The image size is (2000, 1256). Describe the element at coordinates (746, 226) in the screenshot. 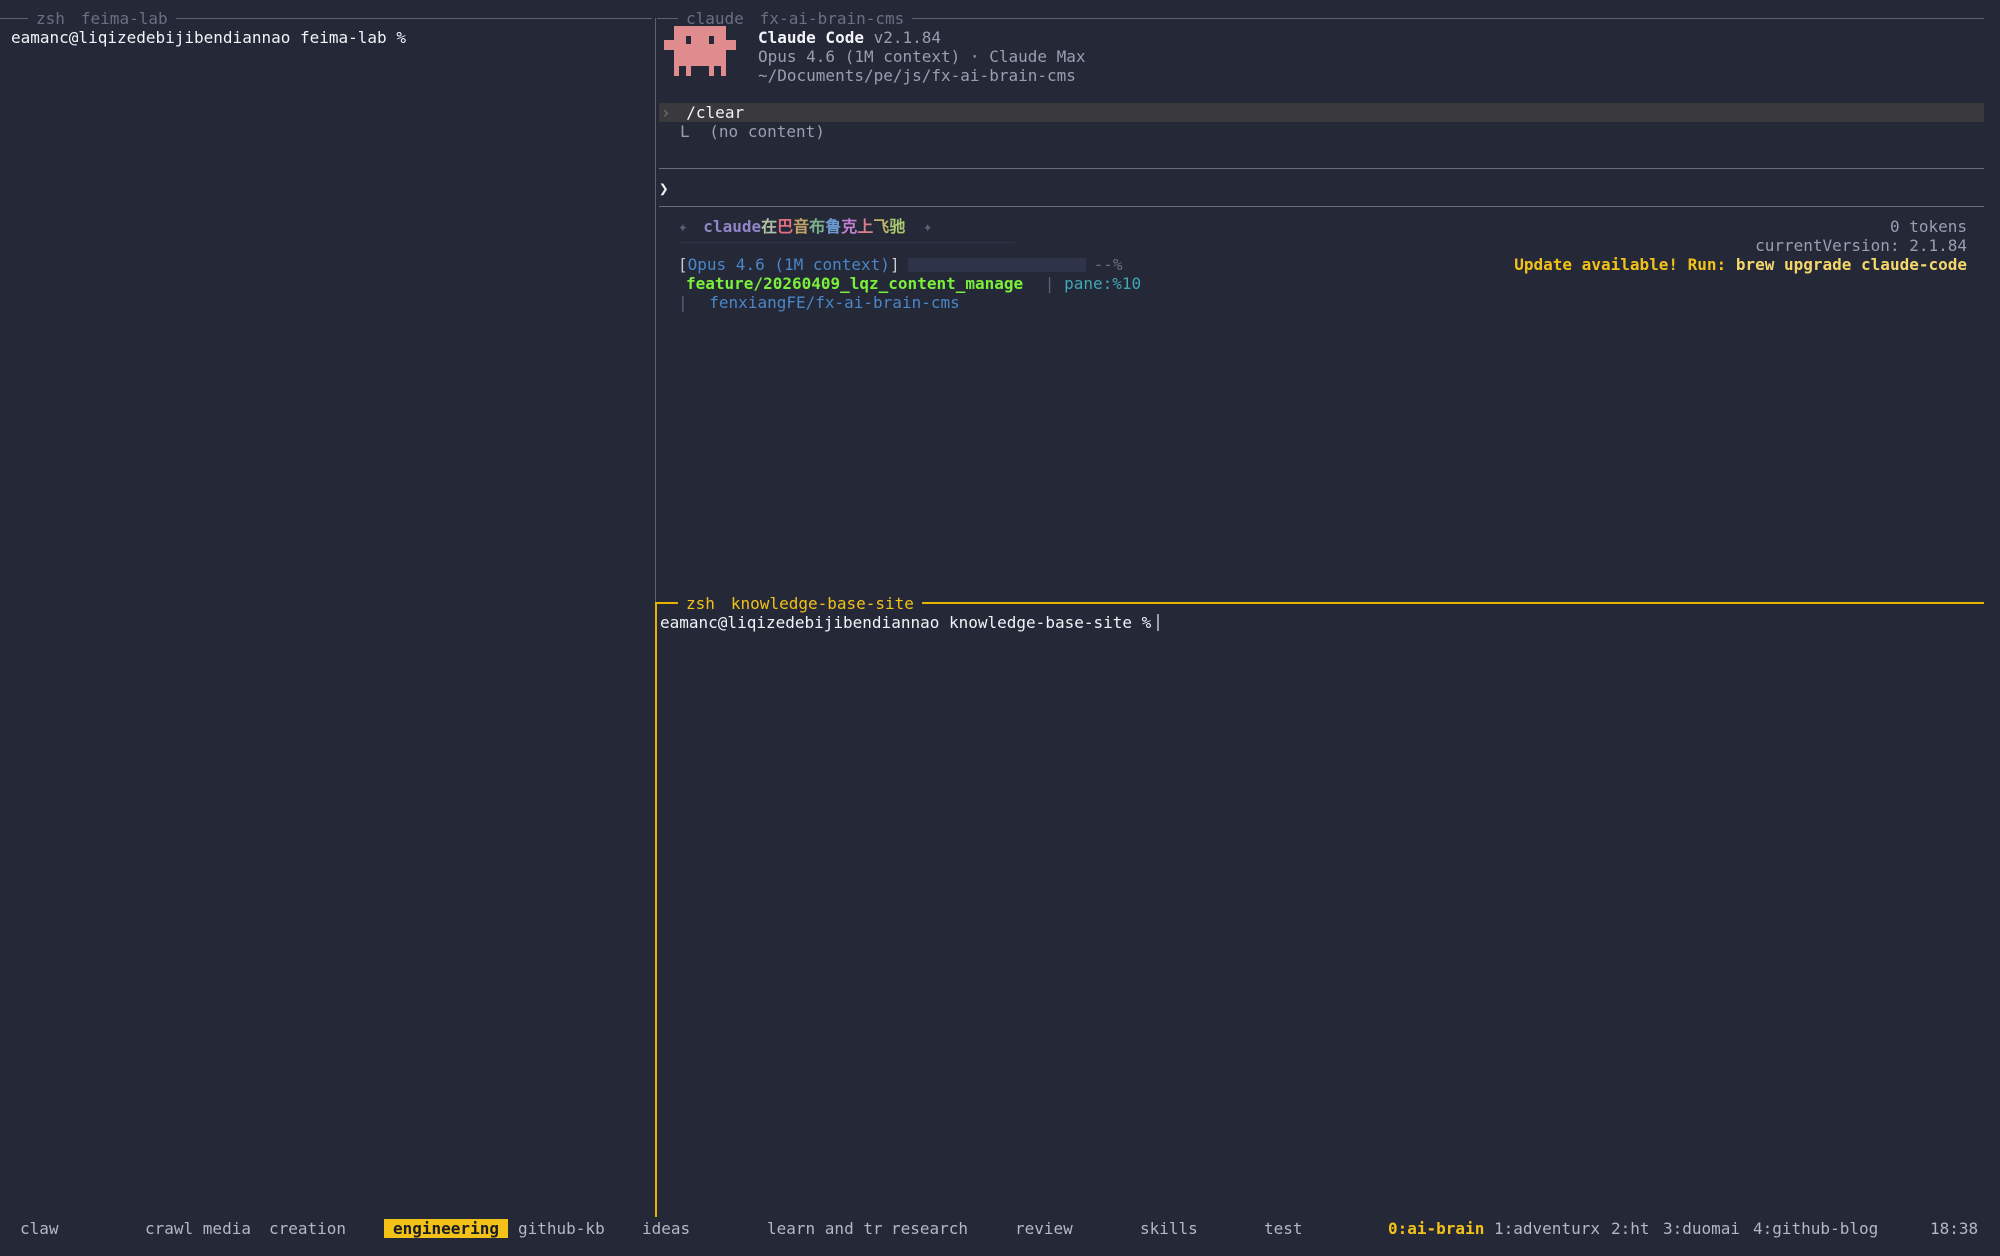

I see `banner-char: d` at that location.